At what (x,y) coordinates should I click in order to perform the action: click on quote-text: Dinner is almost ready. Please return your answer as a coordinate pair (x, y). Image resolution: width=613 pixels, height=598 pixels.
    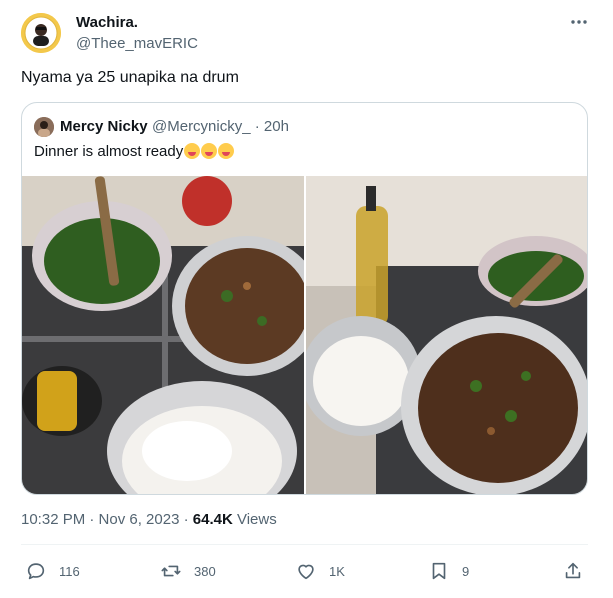
    Looking at the image, I should click on (134, 151).